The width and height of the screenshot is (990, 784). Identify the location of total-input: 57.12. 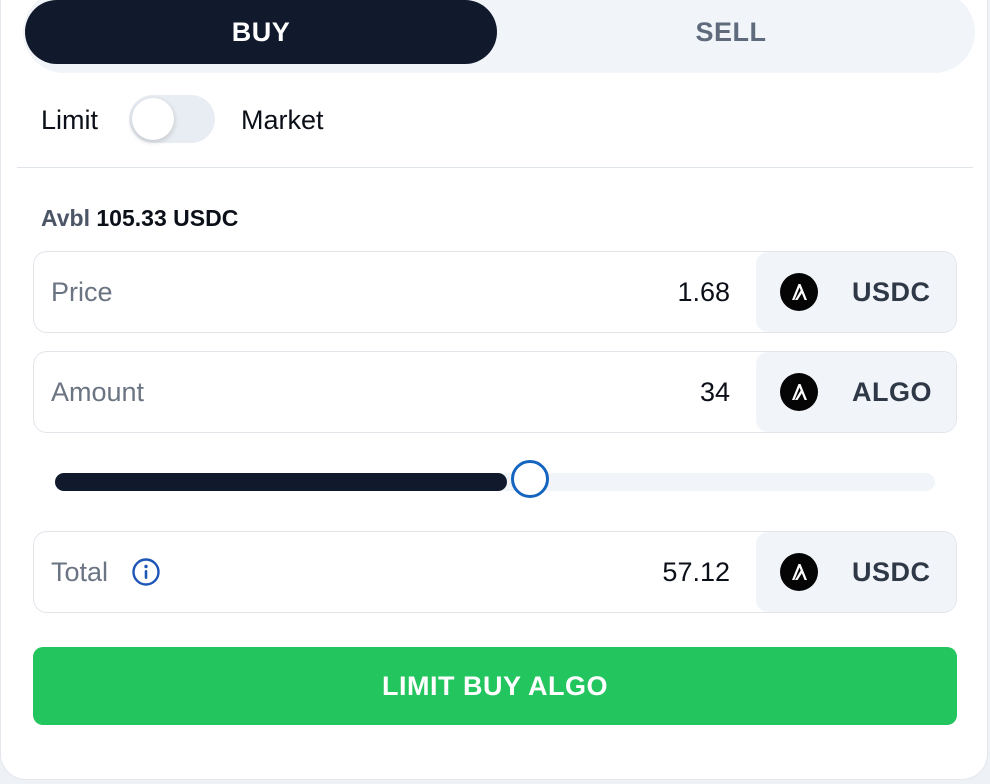
(696, 572).